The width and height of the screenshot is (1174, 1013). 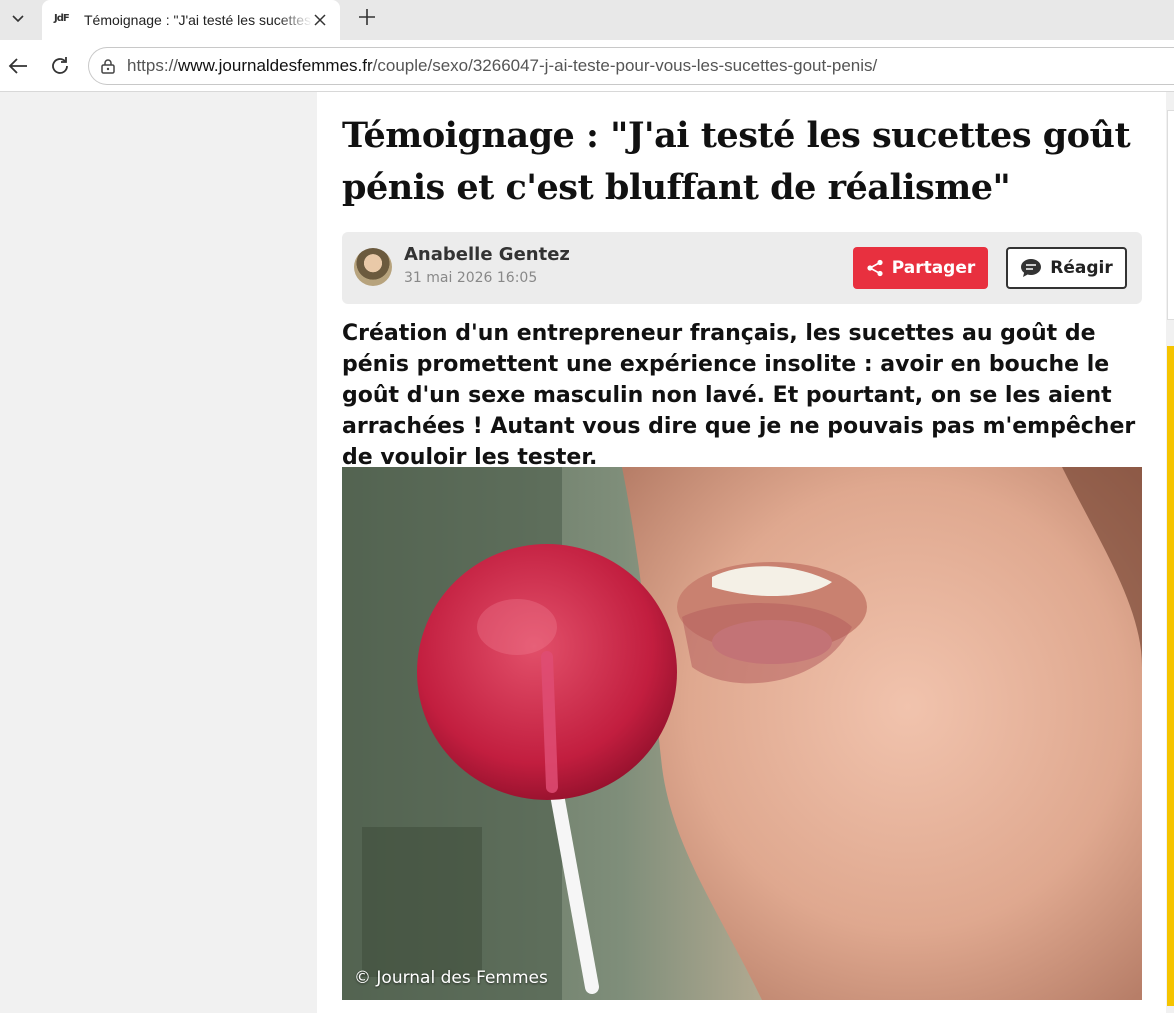 I want to click on side-widget, so click(x=1170, y=215).